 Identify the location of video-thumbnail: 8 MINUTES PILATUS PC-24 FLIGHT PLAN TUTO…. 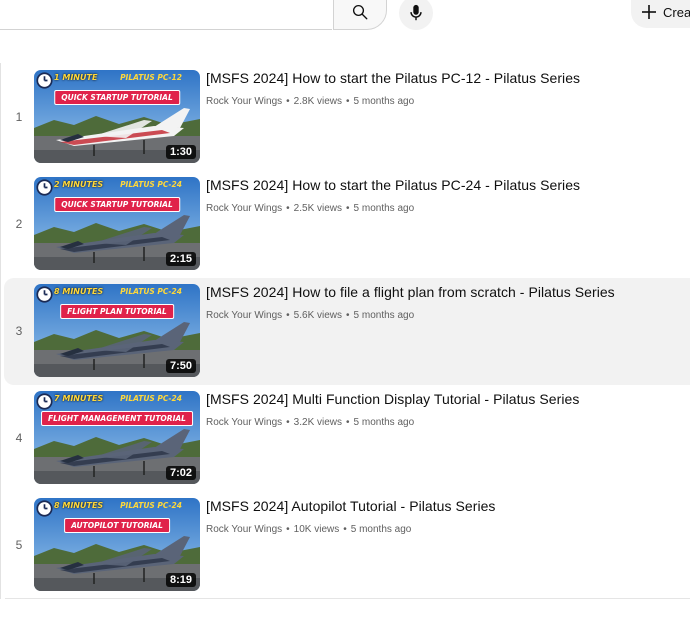
(117, 330).